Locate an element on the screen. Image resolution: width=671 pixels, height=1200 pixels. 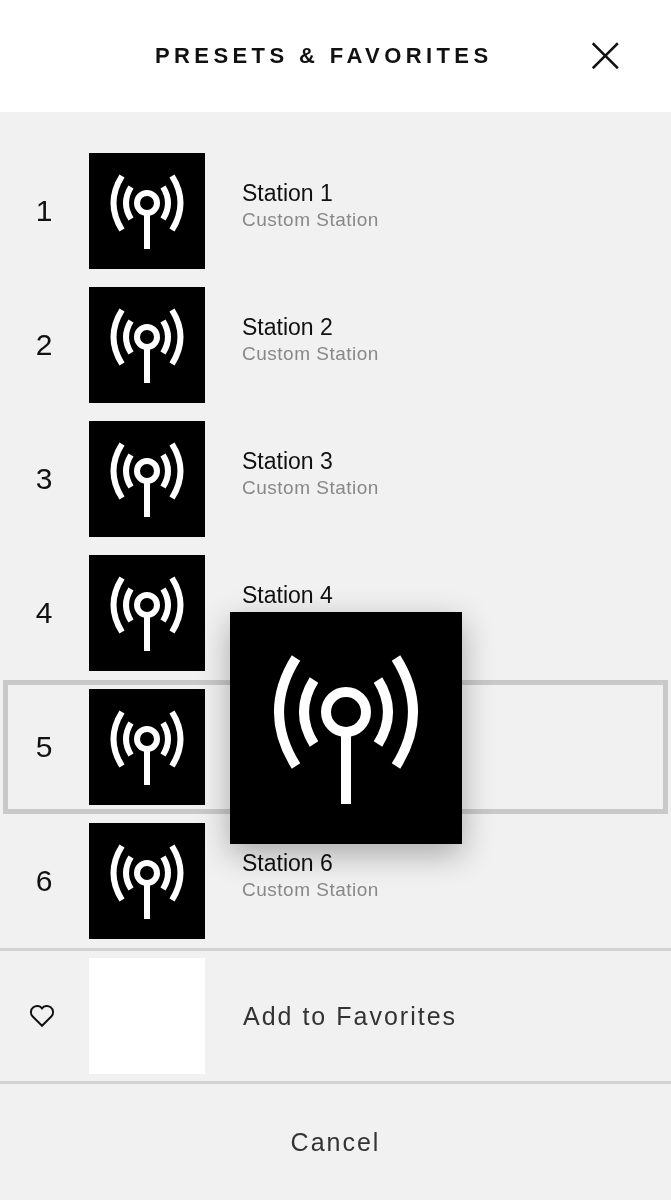
station-name: Station 1 is located at coordinates (288, 193).